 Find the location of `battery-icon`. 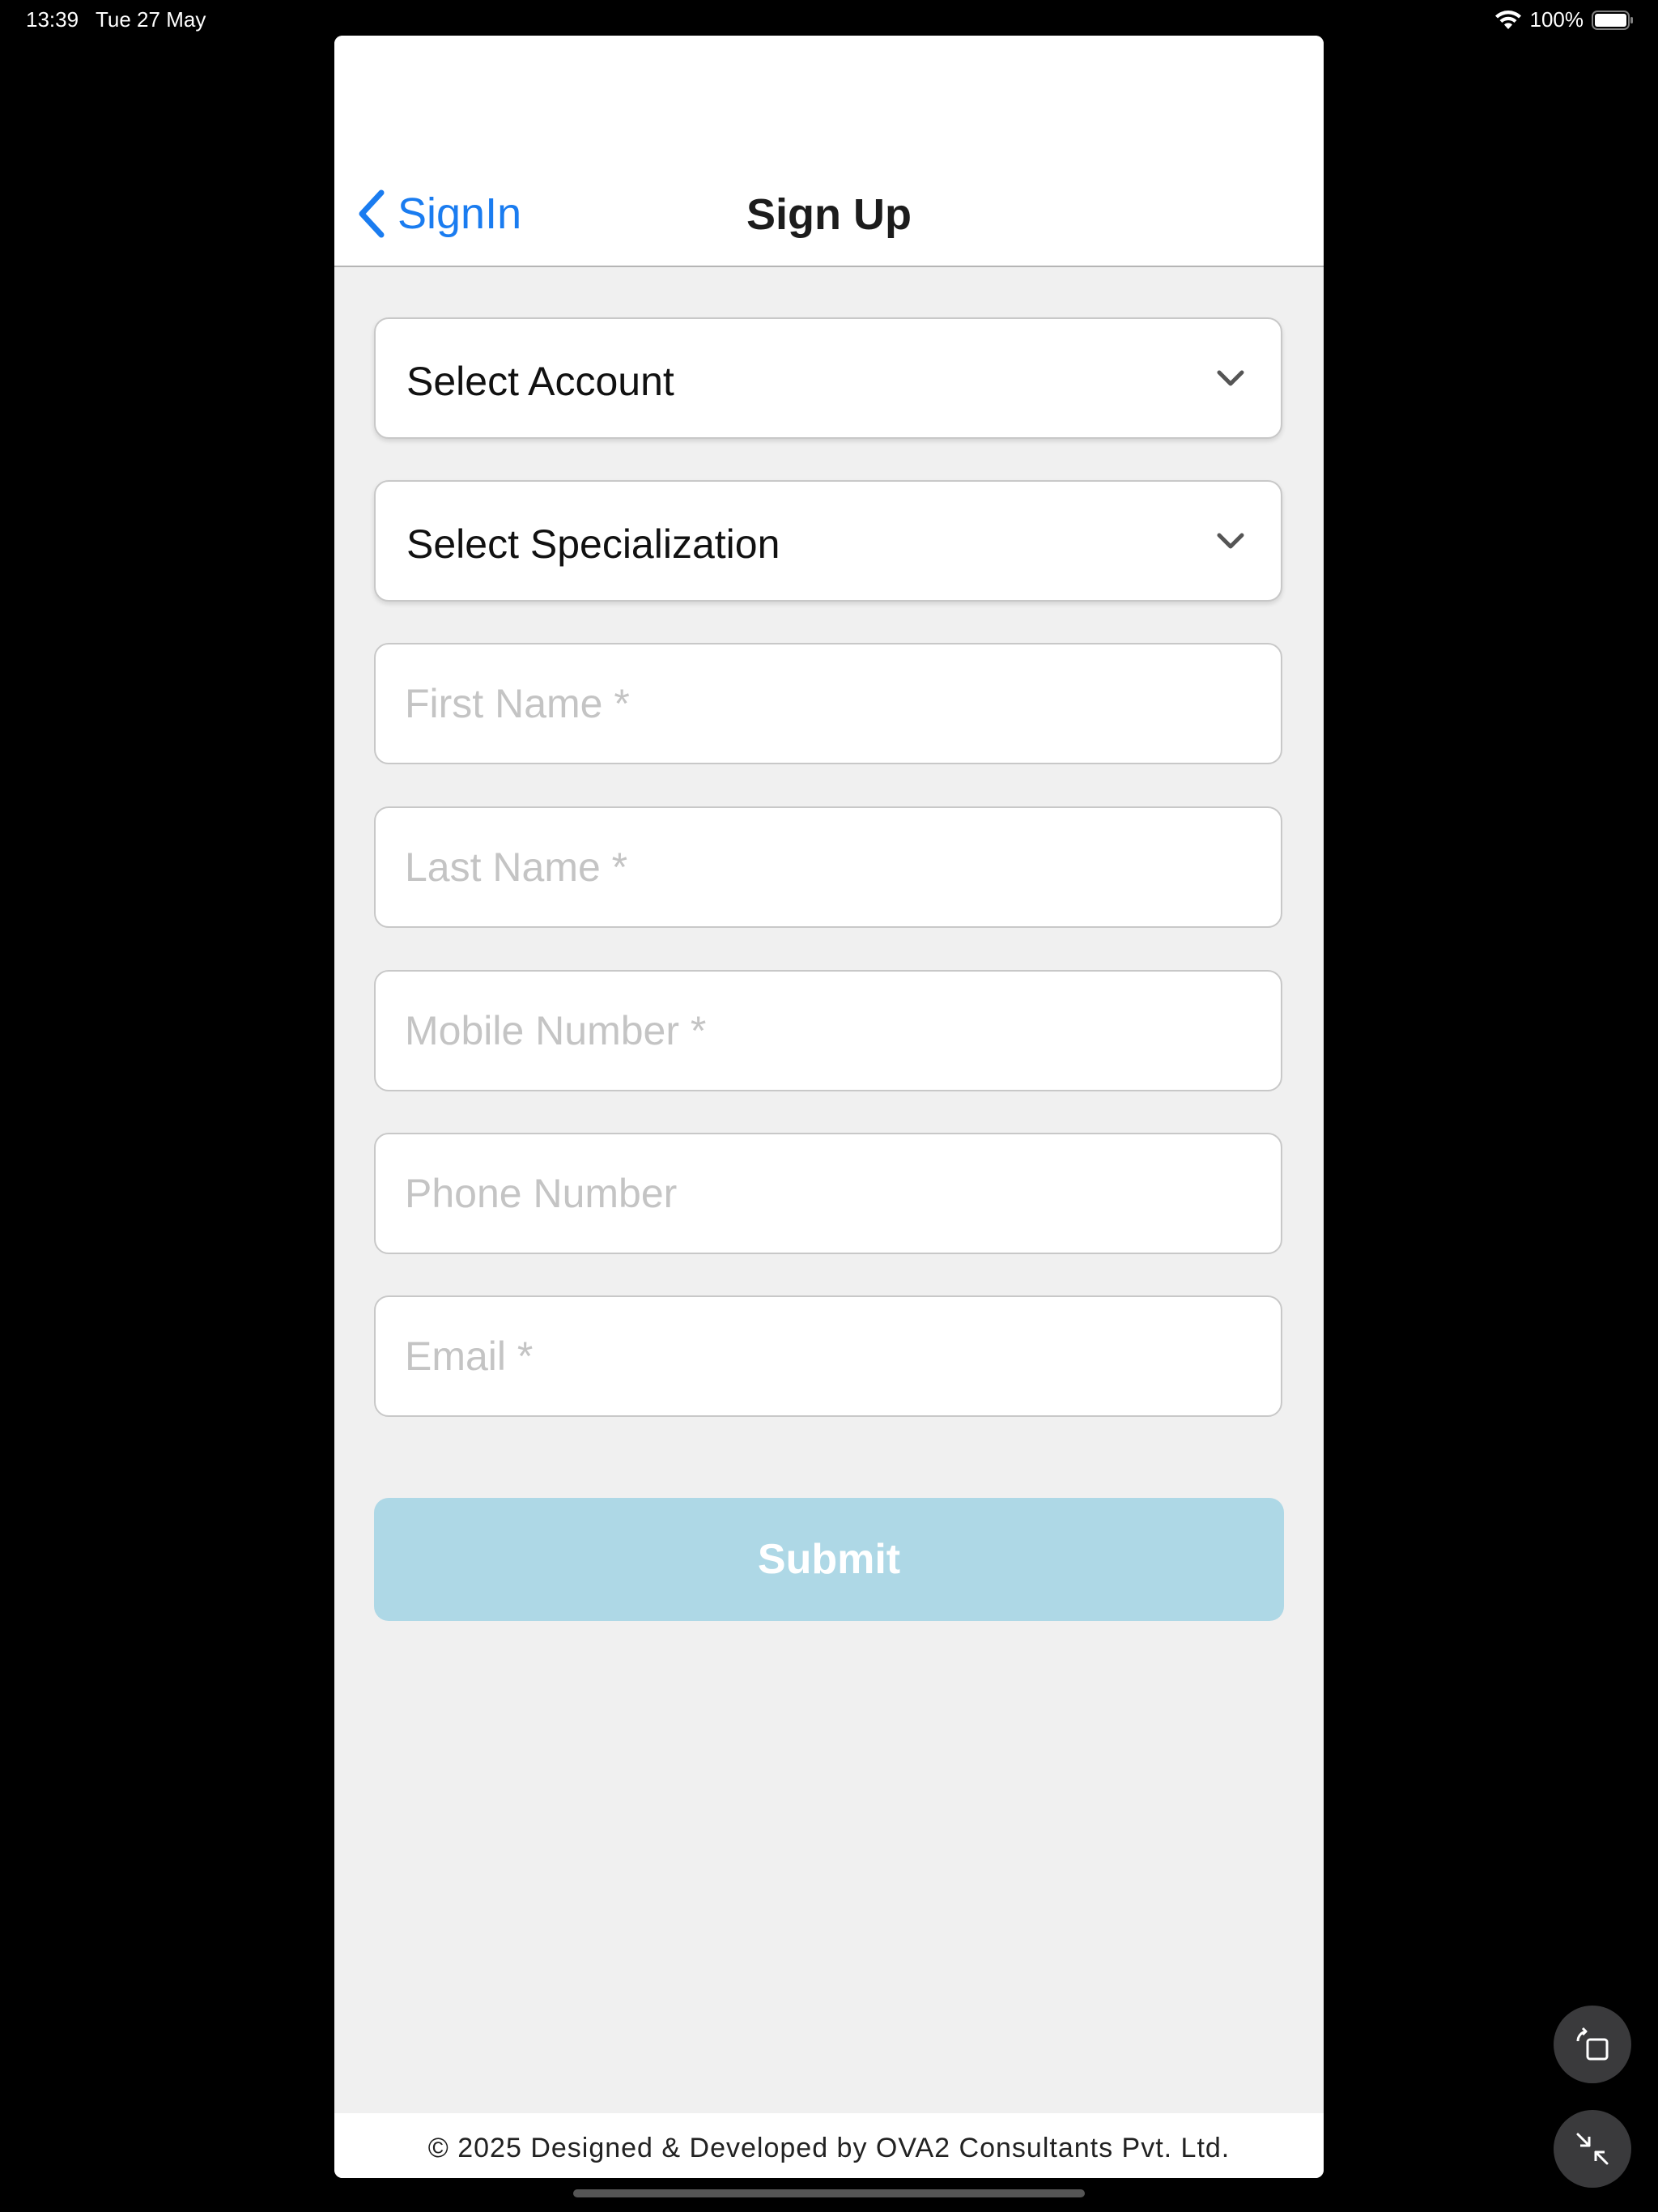

battery-icon is located at coordinates (1612, 20).